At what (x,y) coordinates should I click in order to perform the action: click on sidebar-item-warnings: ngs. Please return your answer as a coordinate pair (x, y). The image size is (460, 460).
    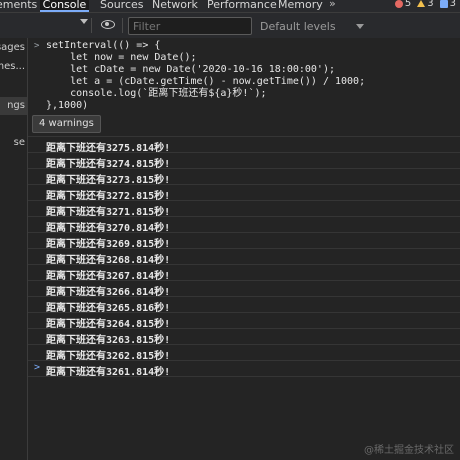
    Looking at the image, I should click on (13, 106).